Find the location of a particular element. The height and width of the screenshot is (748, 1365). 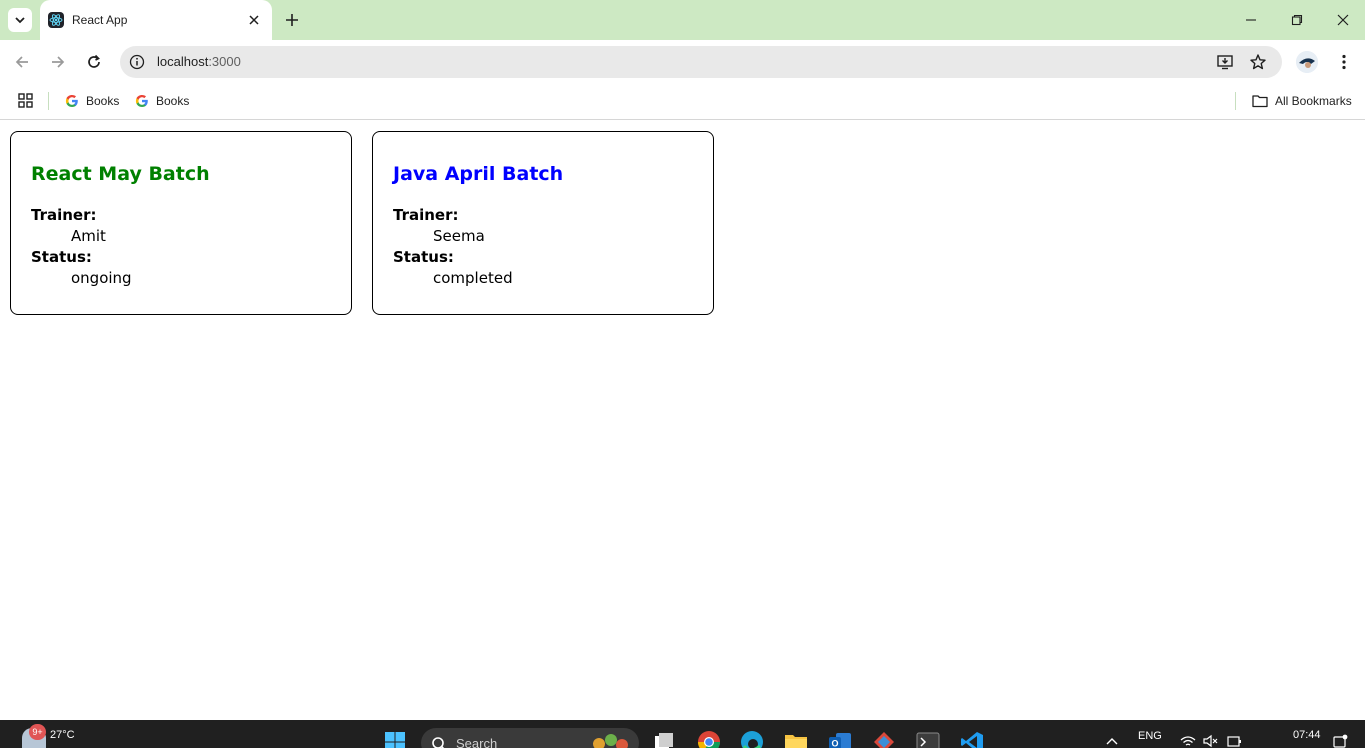

profile-avatar is located at coordinates (1307, 62).